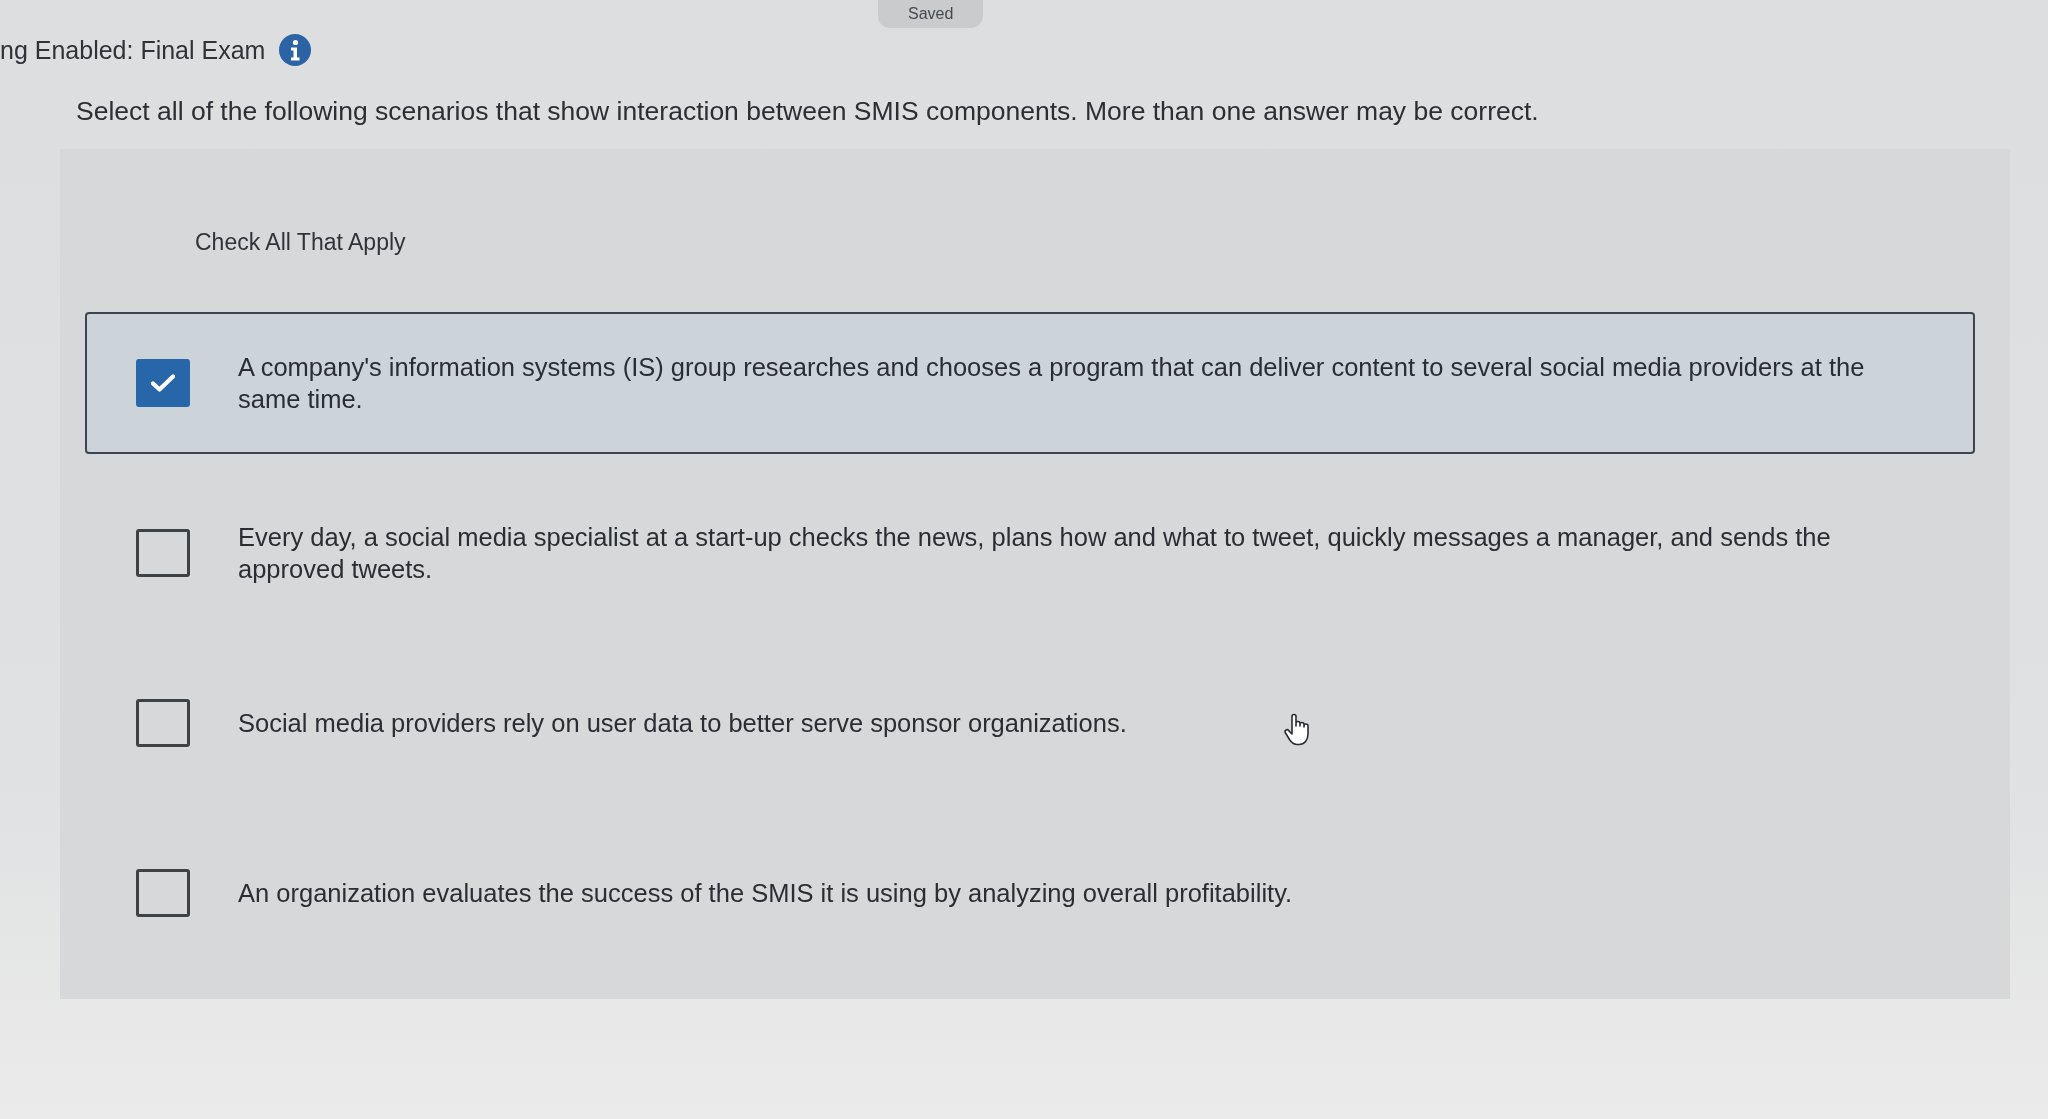 The height and width of the screenshot is (1119, 2048). I want to click on option-text: Social media providers rely on user data to better serve sponsor organizations., so click(682, 723).